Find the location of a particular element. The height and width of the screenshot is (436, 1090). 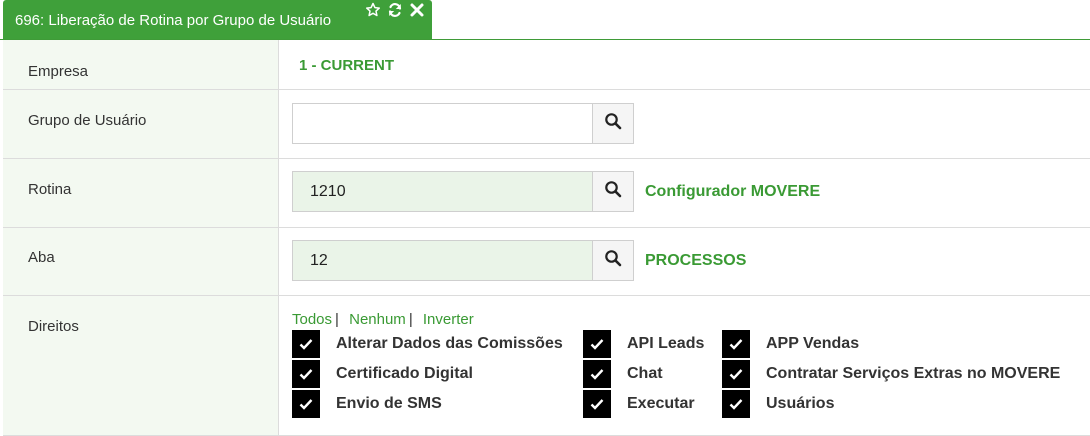

checkbox-item: Alterar Dados das Comissões is located at coordinates (427, 344).